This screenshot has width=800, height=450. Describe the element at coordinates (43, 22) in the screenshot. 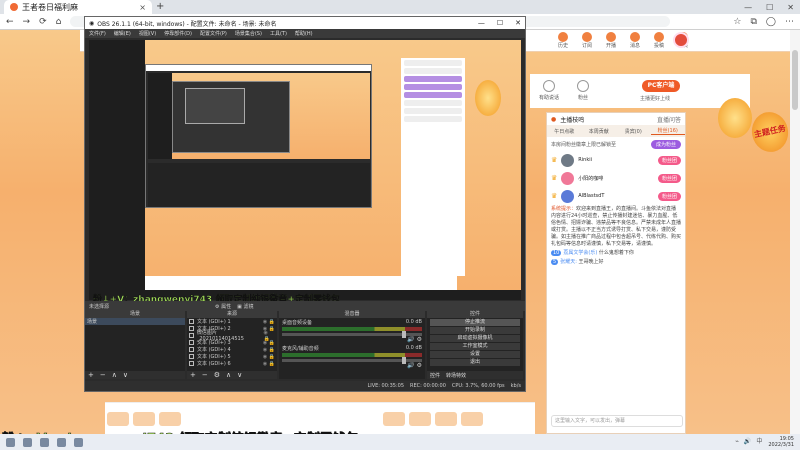

I see `reload-button: ⟳` at that location.